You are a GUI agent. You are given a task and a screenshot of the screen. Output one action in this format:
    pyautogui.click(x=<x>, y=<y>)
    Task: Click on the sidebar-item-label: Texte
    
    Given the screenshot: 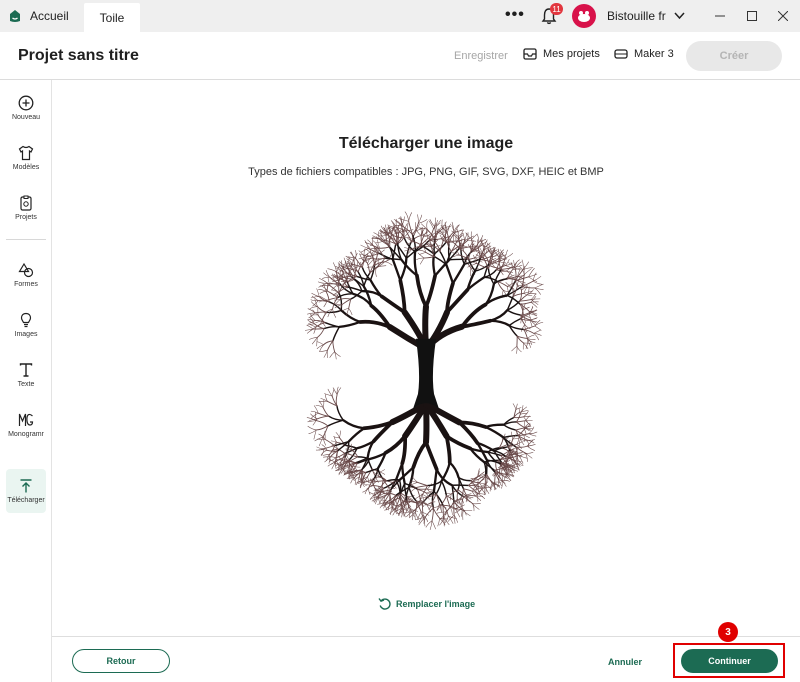 What is the action you would take?
    pyautogui.click(x=26, y=384)
    